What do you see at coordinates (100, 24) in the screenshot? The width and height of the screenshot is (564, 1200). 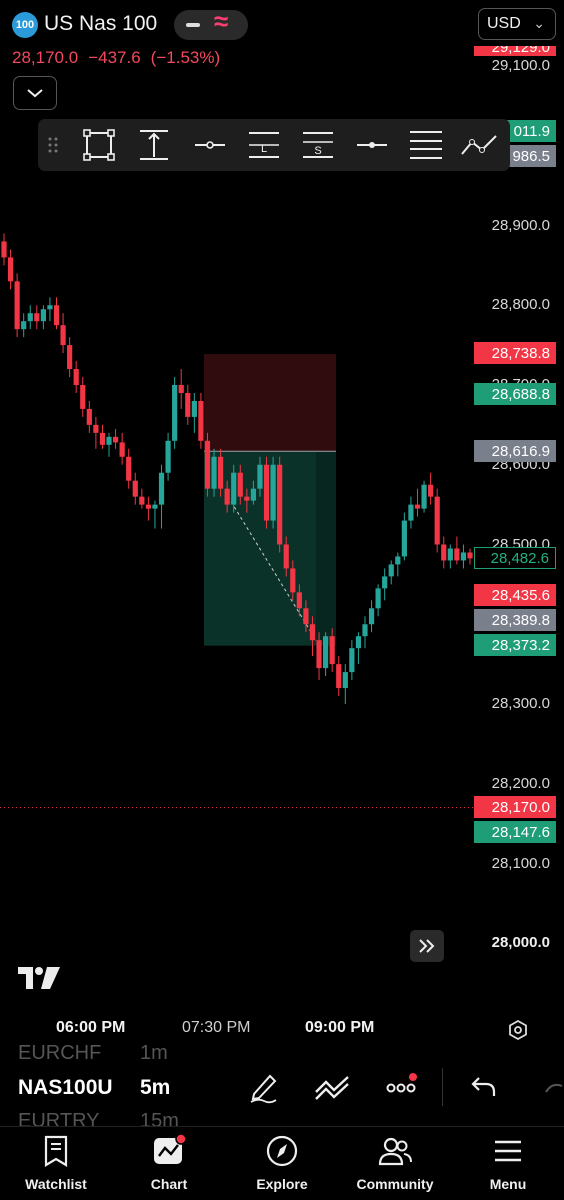 I see `symbol-name: US Nas 100` at bounding box center [100, 24].